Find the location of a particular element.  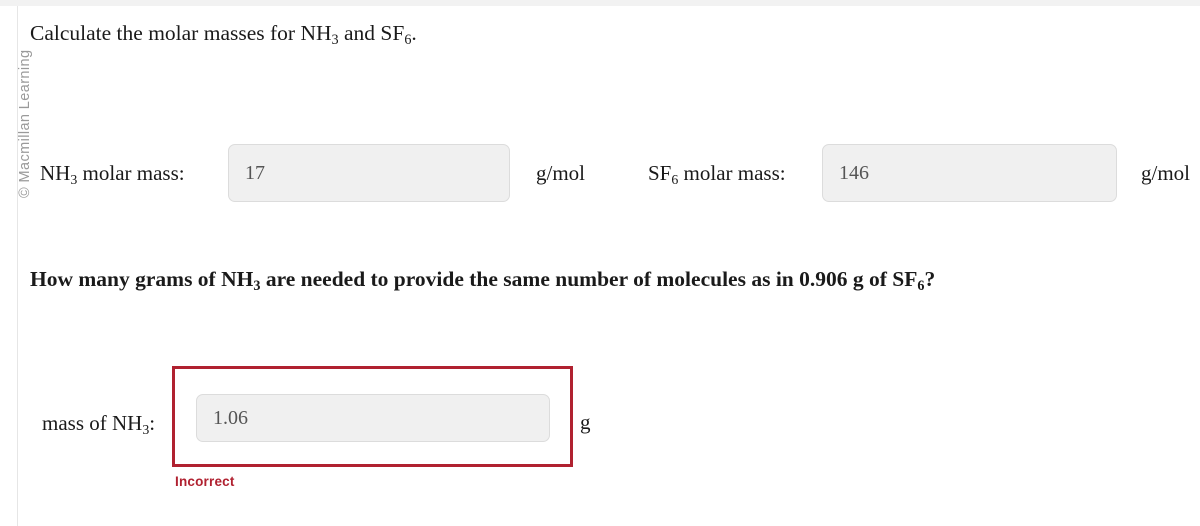

title-text-end: . is located at coordinates (414, 33).